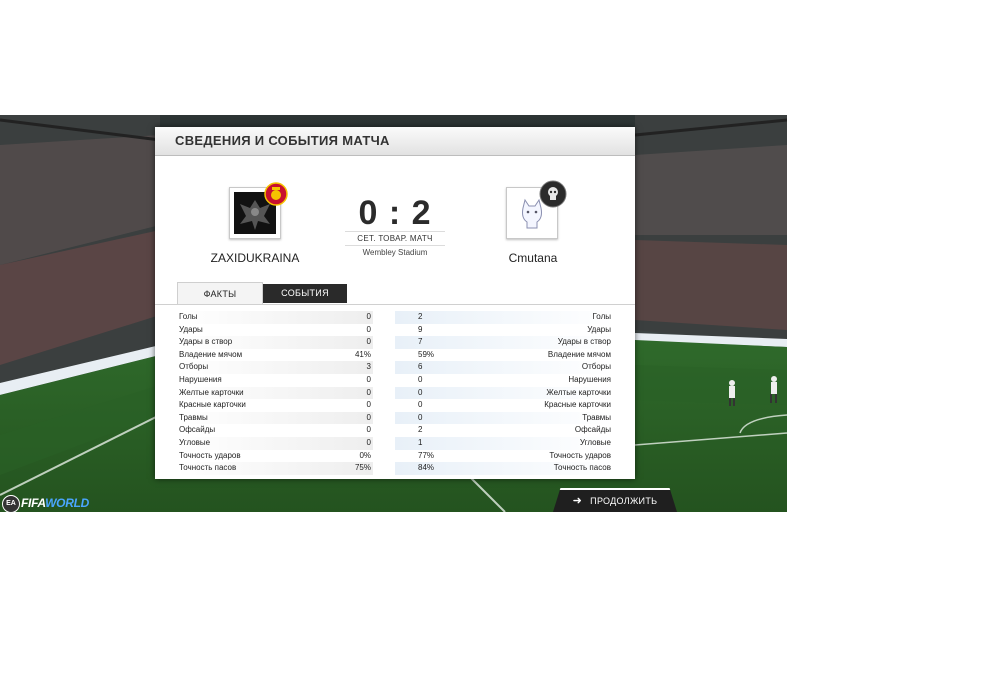 The height and width of the screenshot is (700, 1000). I want to click on continue-button: ➜ ПРОДОЛЖИТЬ, so click(615, 500).